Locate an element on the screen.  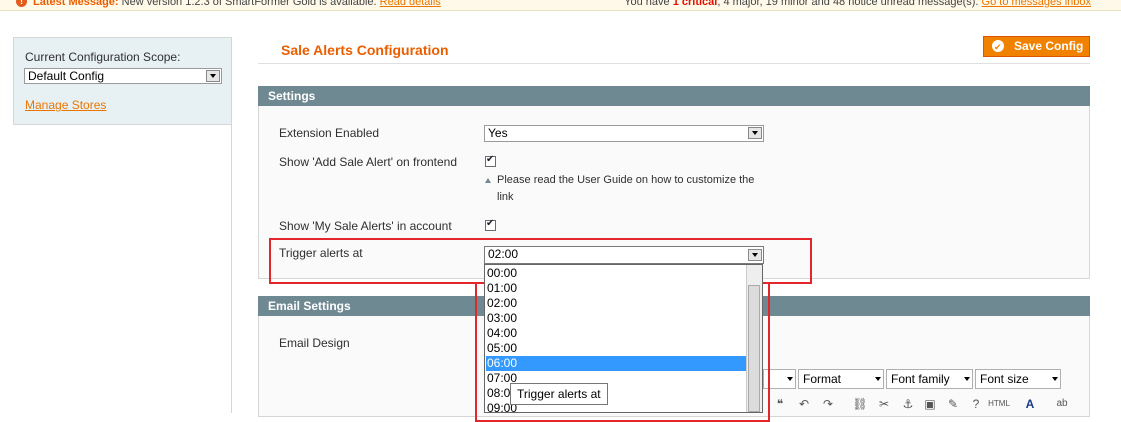
save-config-button: Save Config is located at coordinates (1036, 46).